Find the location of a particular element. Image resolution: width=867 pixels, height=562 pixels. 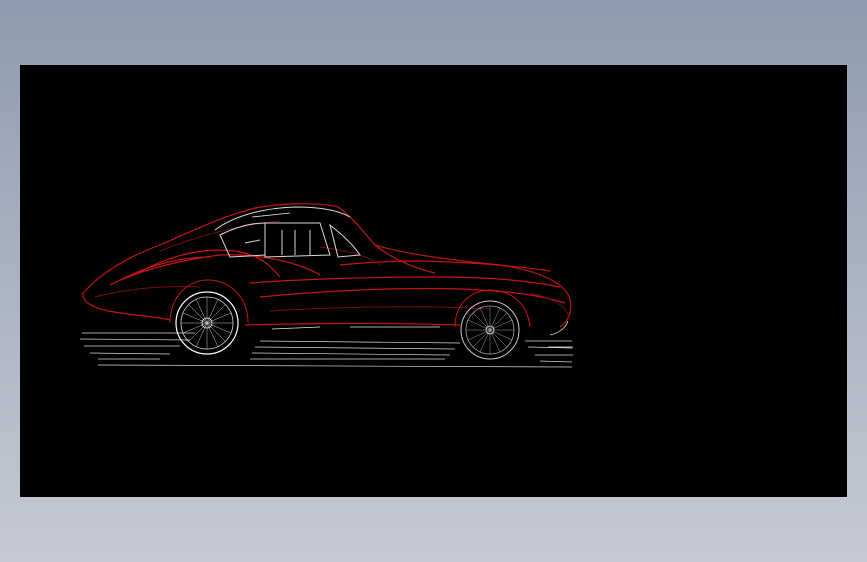

front-wheel is located at coordinates (492, 324).